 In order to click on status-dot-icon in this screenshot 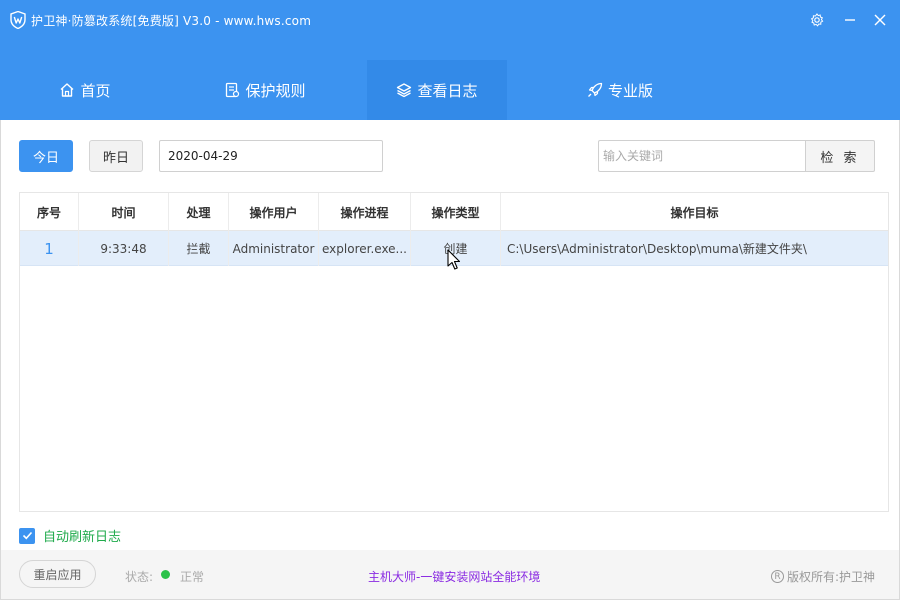, I will do `click(165, 574)`.